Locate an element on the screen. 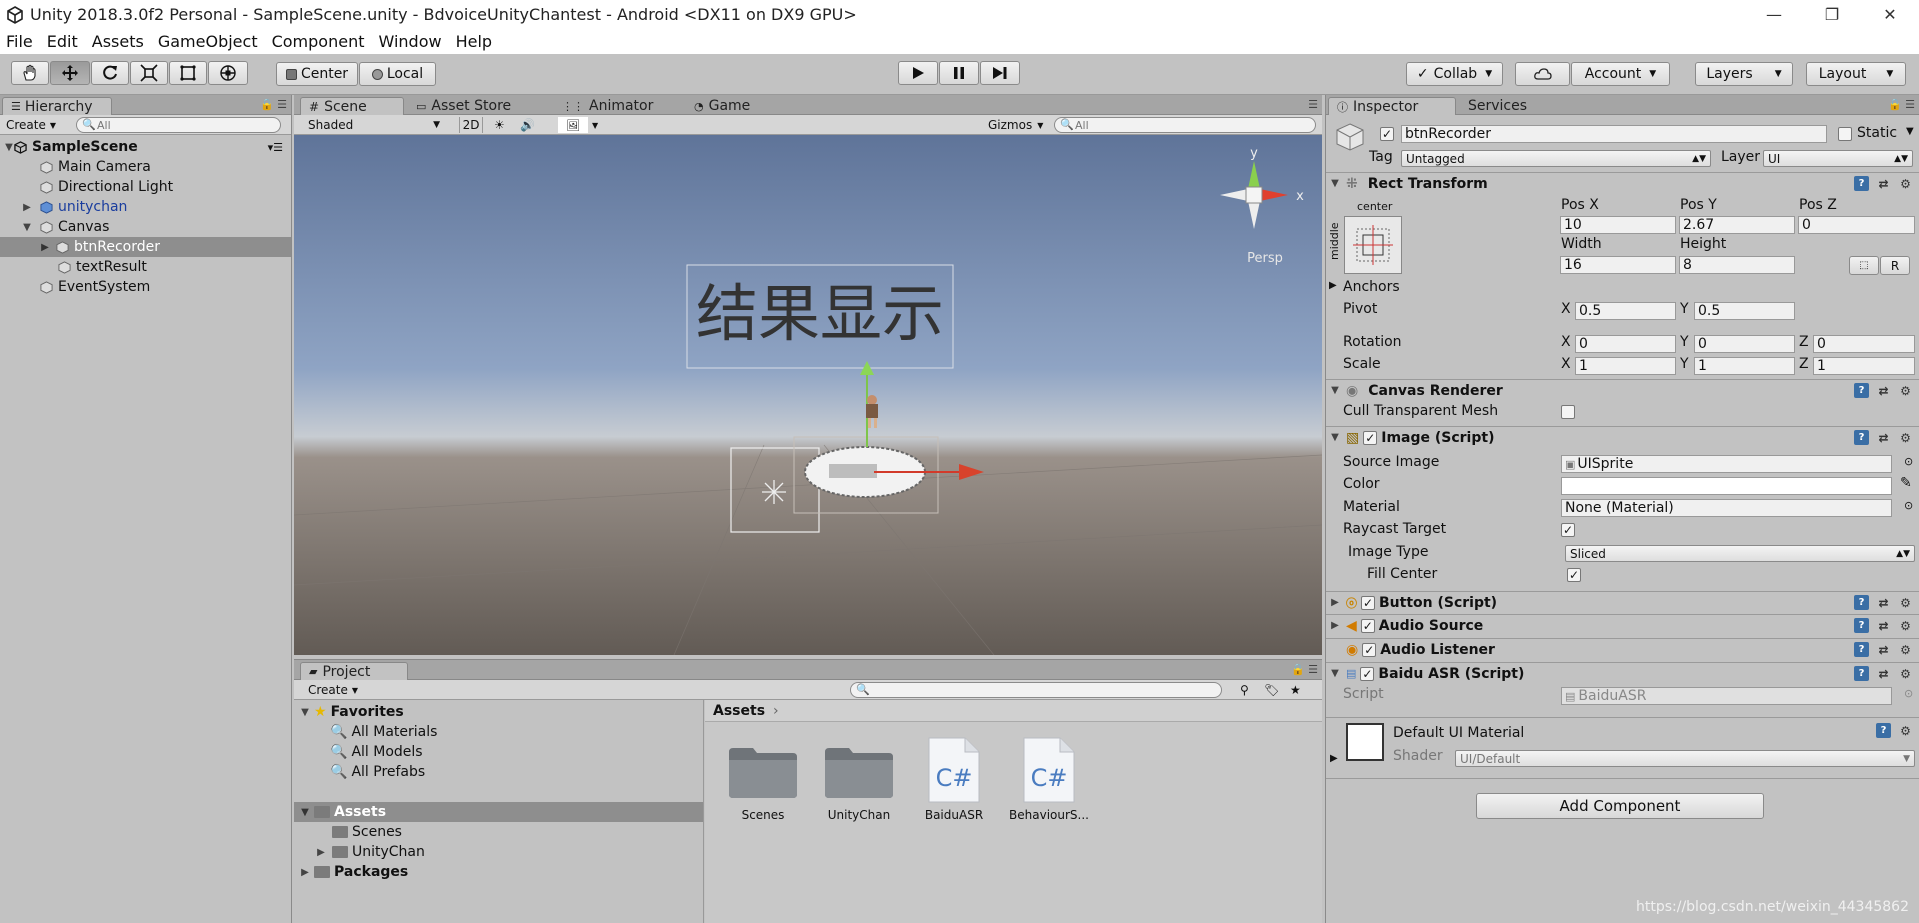 This screenshot has height=923, width=1919. step-button is located at coordinates (1000, 73).